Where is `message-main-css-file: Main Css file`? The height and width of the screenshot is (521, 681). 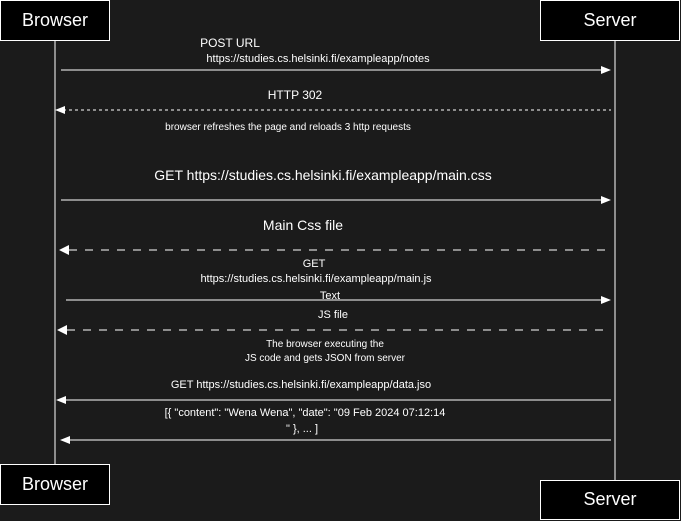 message-main-css-file: Main Css file is located at coordinates (335, 236).